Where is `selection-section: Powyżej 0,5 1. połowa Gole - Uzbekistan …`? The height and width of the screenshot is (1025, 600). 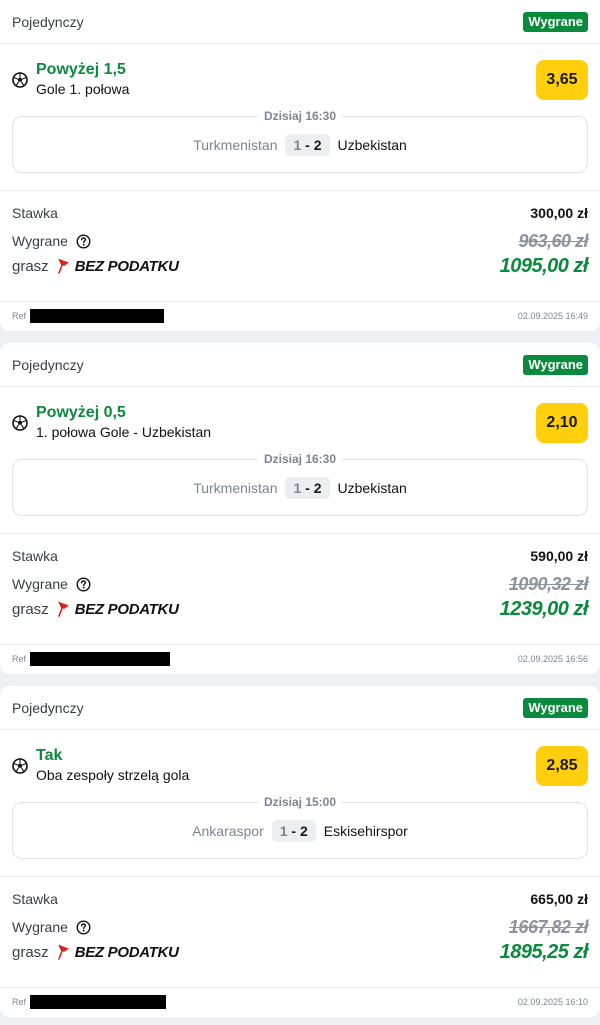 selection-section: Powyżej 0,5 1. połowa Gole - Uzbekistan … is located at coordinates (300, 460).